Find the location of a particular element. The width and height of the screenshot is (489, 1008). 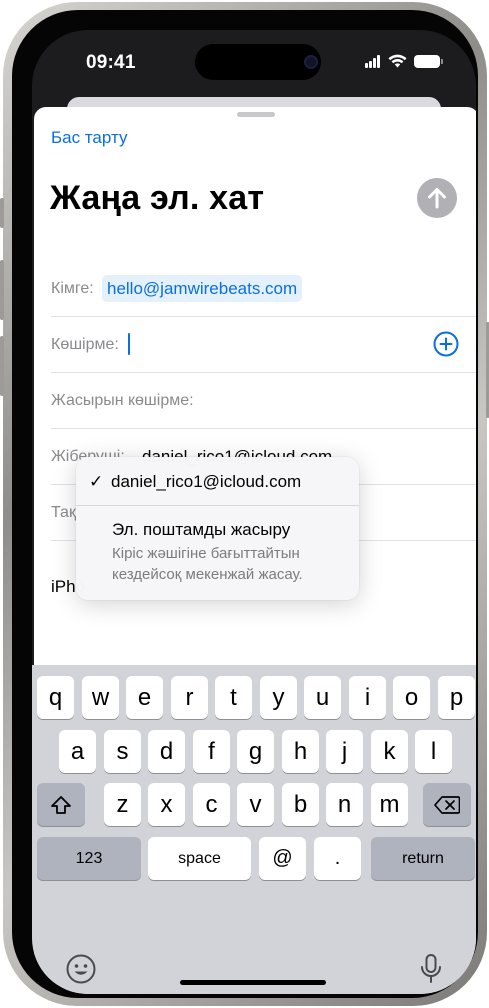

checkmark-icon: ✓ is located at coordinates (96, 481).